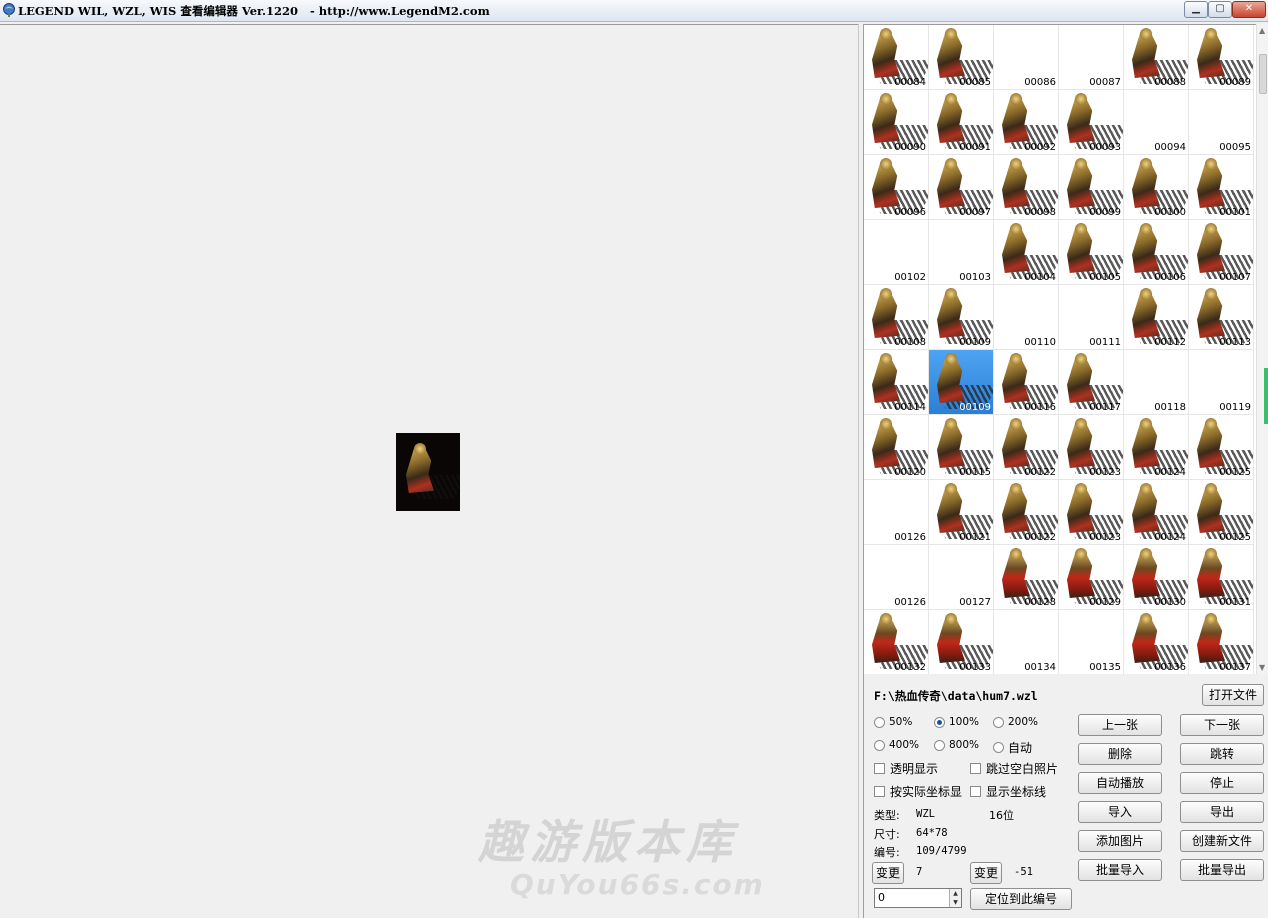  What do you see at coordinates (961, 447) in the screenshot?
I see `thumbnail-cell: 00115` at bounding box center [961, 447].